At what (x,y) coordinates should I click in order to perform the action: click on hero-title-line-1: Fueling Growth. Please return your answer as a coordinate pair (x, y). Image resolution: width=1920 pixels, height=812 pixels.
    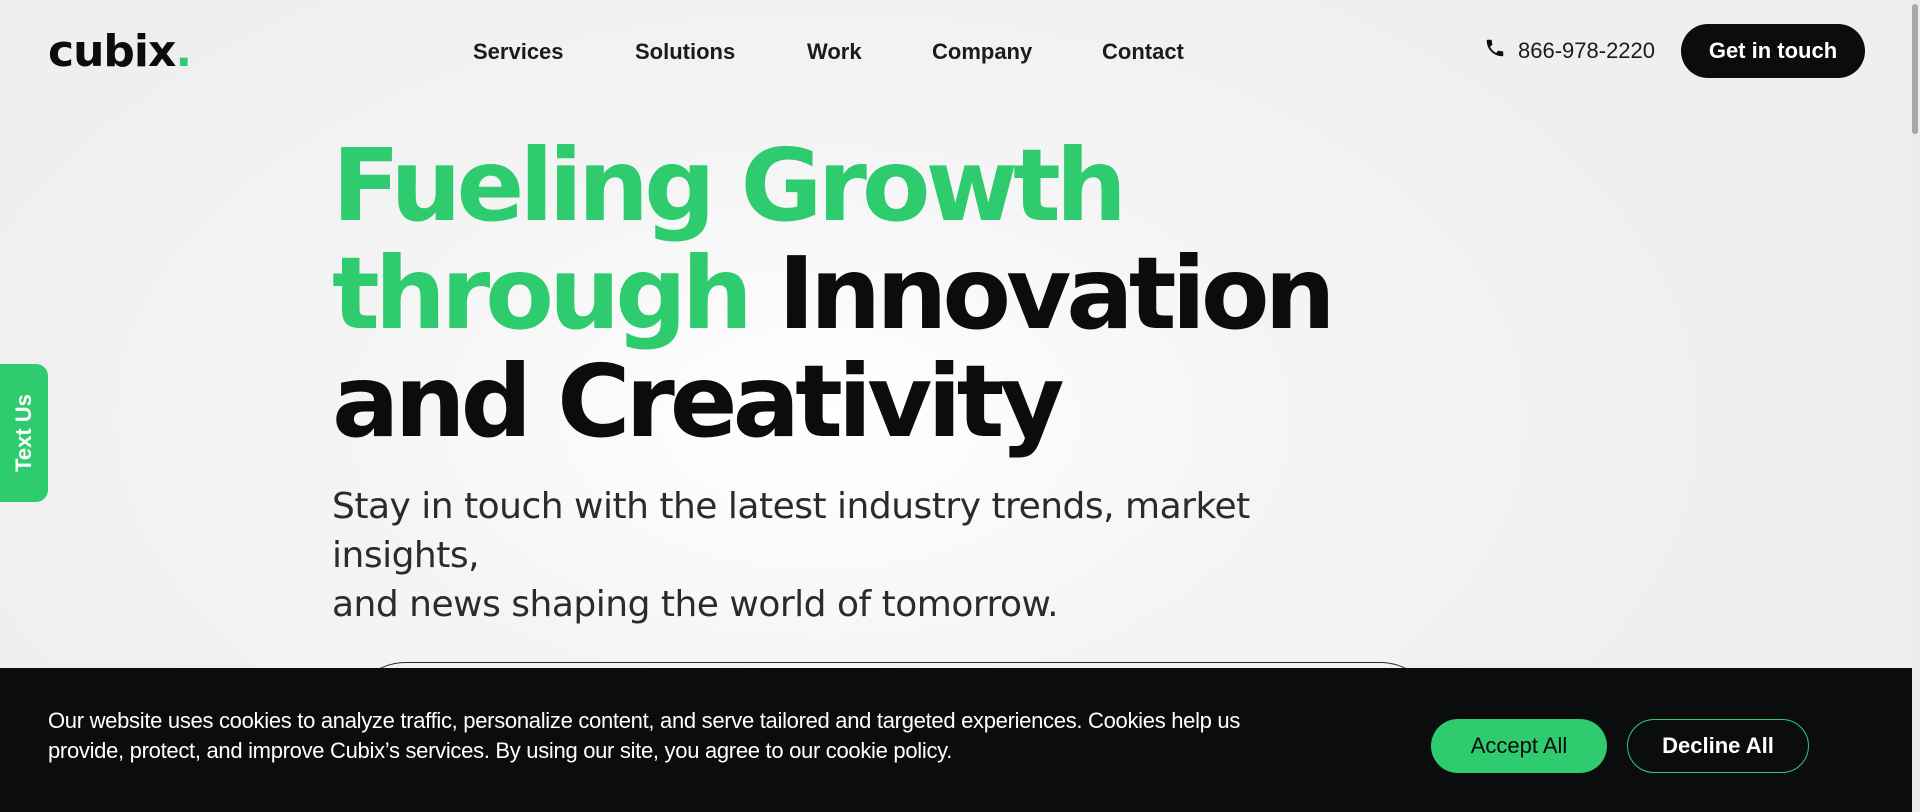
    Looking at the image, I should click on (729, 185).